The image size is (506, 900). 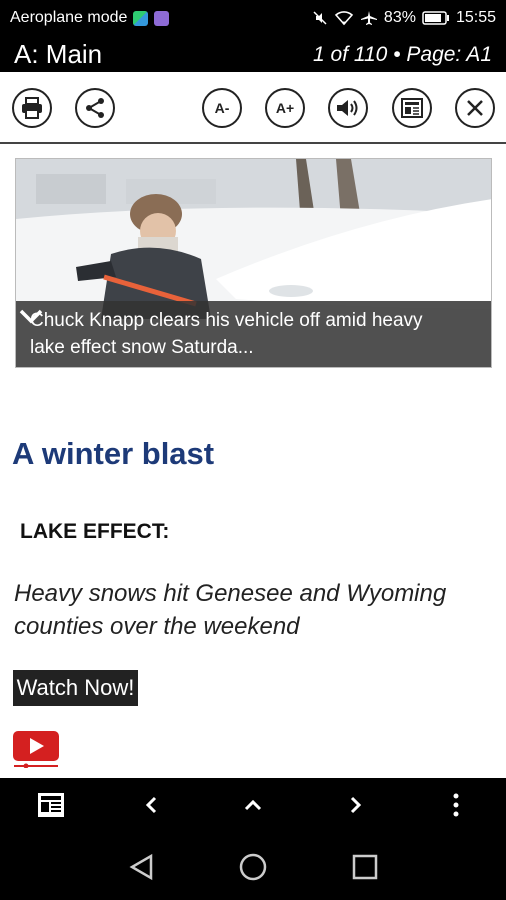 I want to click on section-title: A: Main, so click(x=58, y=54).